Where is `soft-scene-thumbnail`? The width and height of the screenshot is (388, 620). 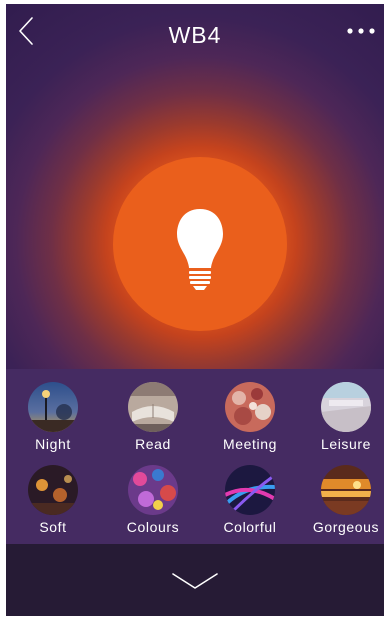 soft-scene-thumbnail is located at coordinates (53, 490).